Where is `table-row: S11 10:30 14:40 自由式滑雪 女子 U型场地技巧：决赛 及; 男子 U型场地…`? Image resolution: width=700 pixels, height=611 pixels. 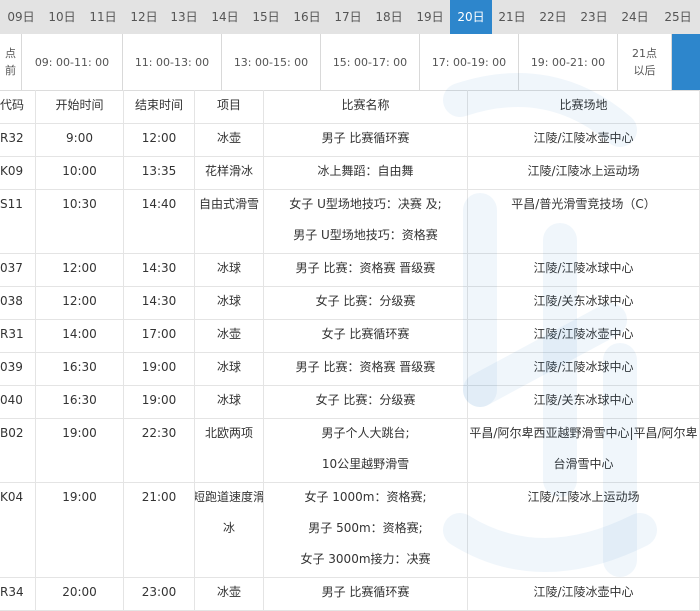
table-row: S11 10:30 14:40 自由式滑雪 女子 U型场地技巧：决赛 及; 男子 U型场地… is located at coordinates (350, 221).